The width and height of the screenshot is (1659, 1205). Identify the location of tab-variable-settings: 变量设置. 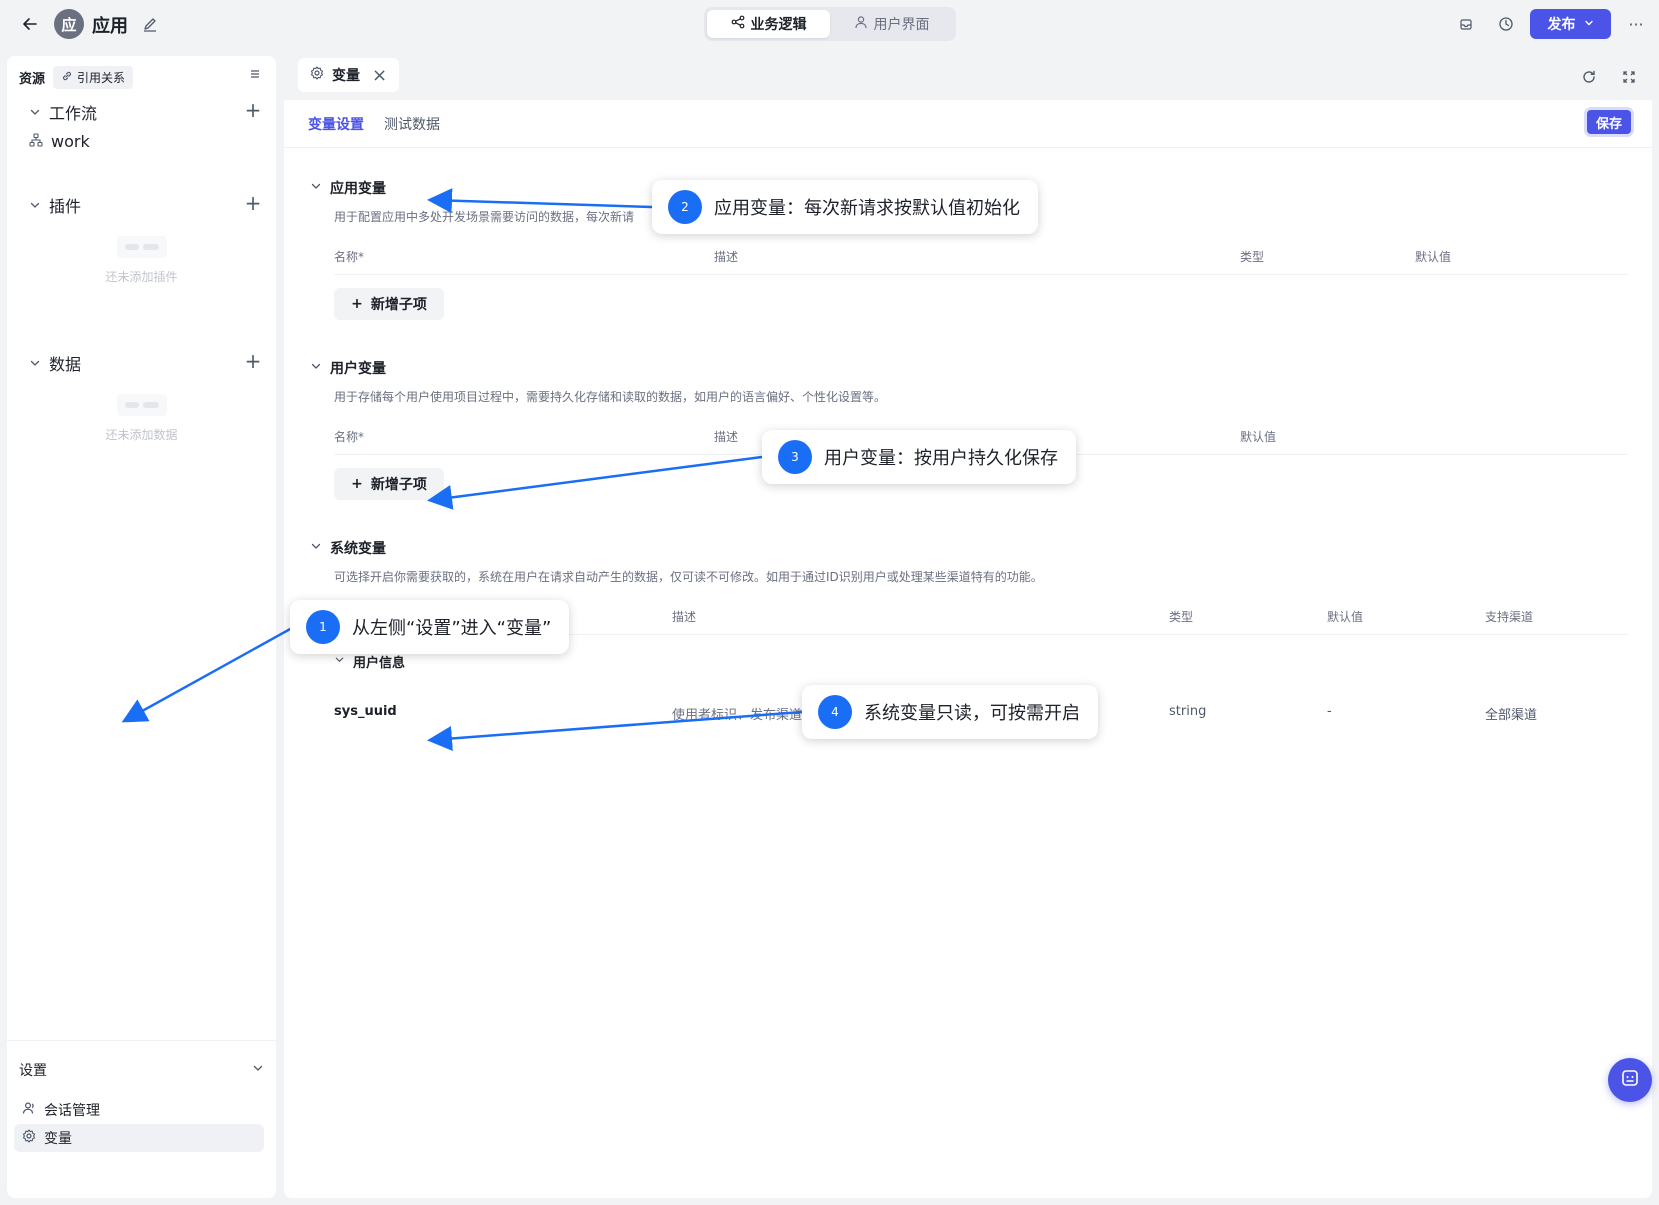
(336, 124).